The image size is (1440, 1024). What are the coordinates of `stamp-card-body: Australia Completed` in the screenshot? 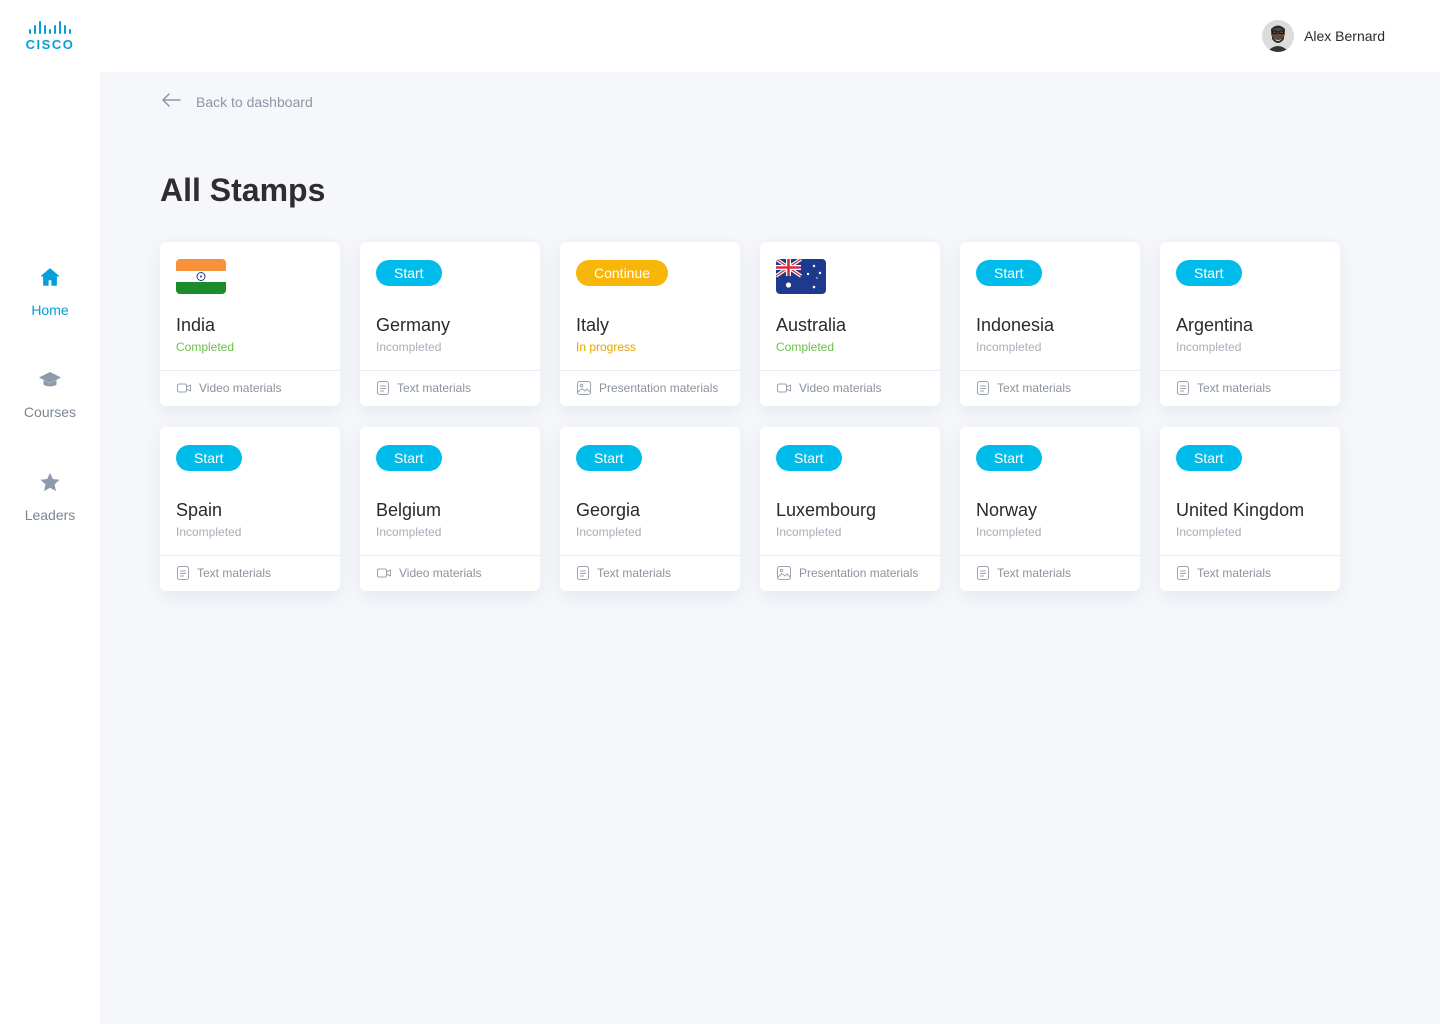 It's located at (850, 306).